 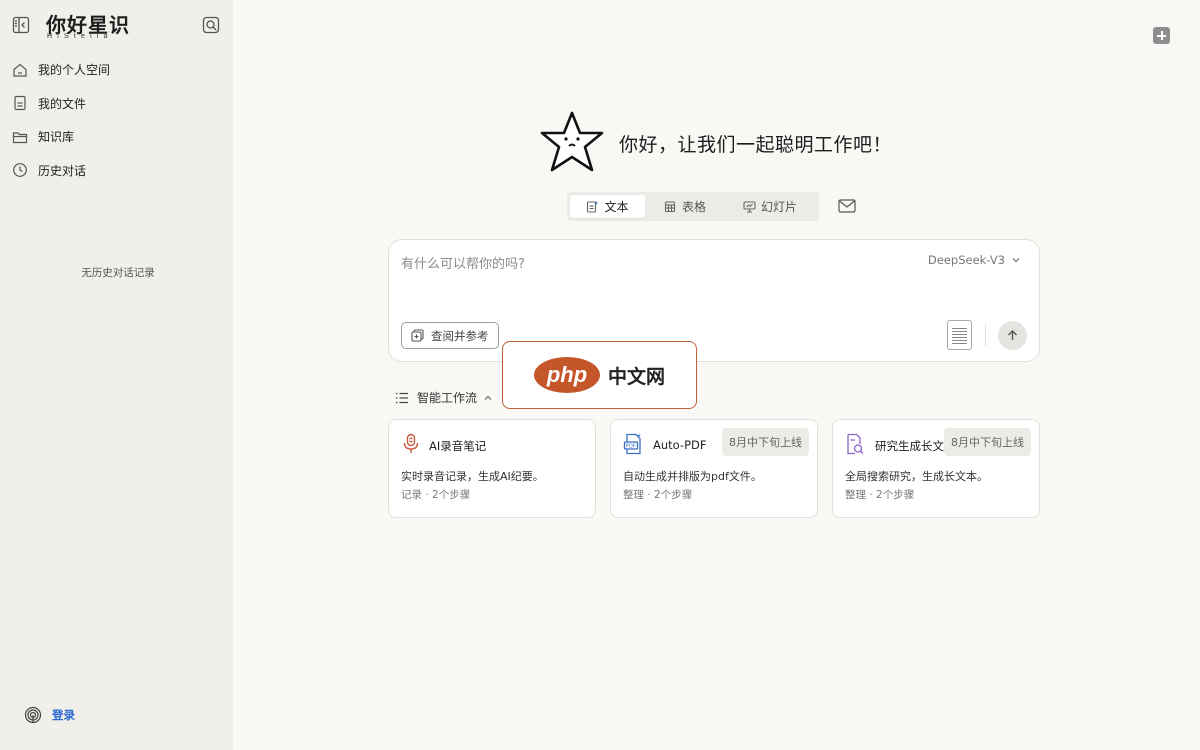 I want to click on workflow-card-name: 研究生成长文, so click(x=909, y=446).